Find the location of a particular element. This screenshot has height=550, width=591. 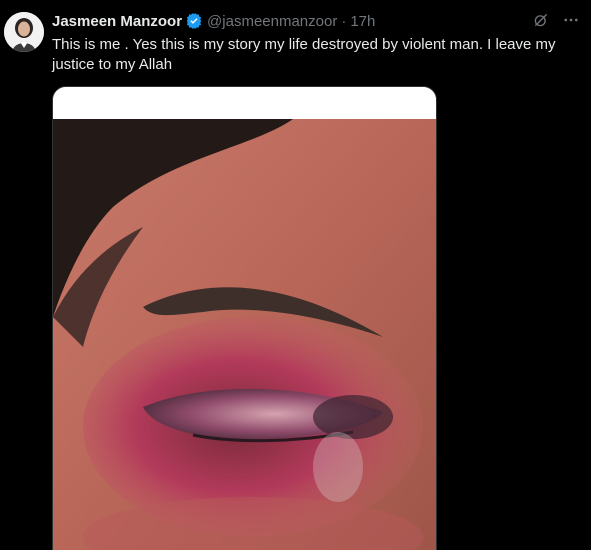

display-name: Jasmeen Manzoor is located at coordinates (117, 21).